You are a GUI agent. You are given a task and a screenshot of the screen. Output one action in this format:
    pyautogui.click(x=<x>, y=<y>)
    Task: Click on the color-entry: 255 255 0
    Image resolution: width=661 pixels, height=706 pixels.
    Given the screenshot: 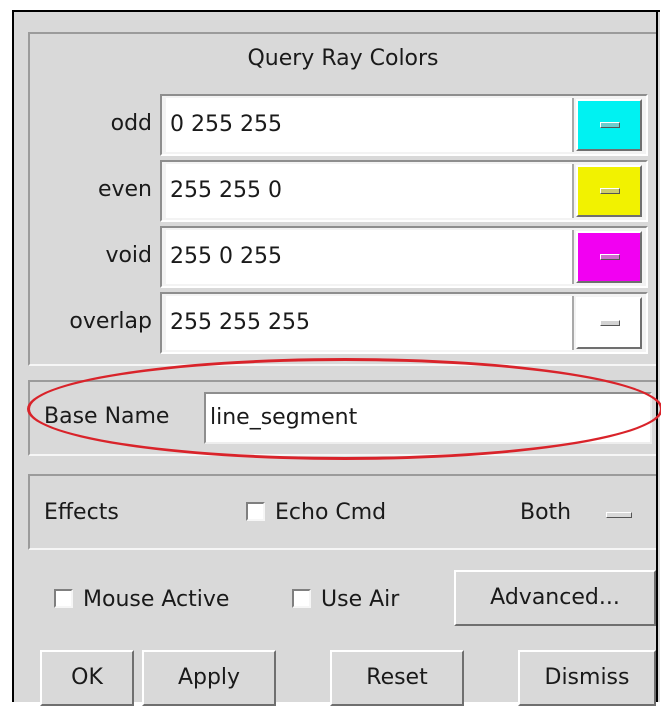 What is the action you would take?
    pyautogui.click(x=404, y=191)
    